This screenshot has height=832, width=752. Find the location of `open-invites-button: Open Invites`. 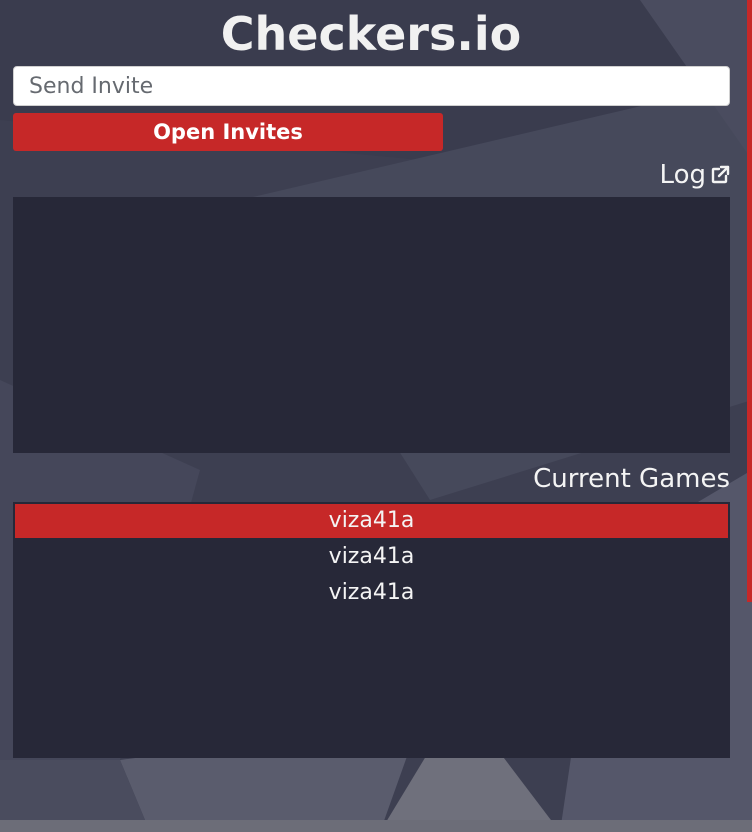

open-invites-button: Open Invites is located at coordinates (228, 132).